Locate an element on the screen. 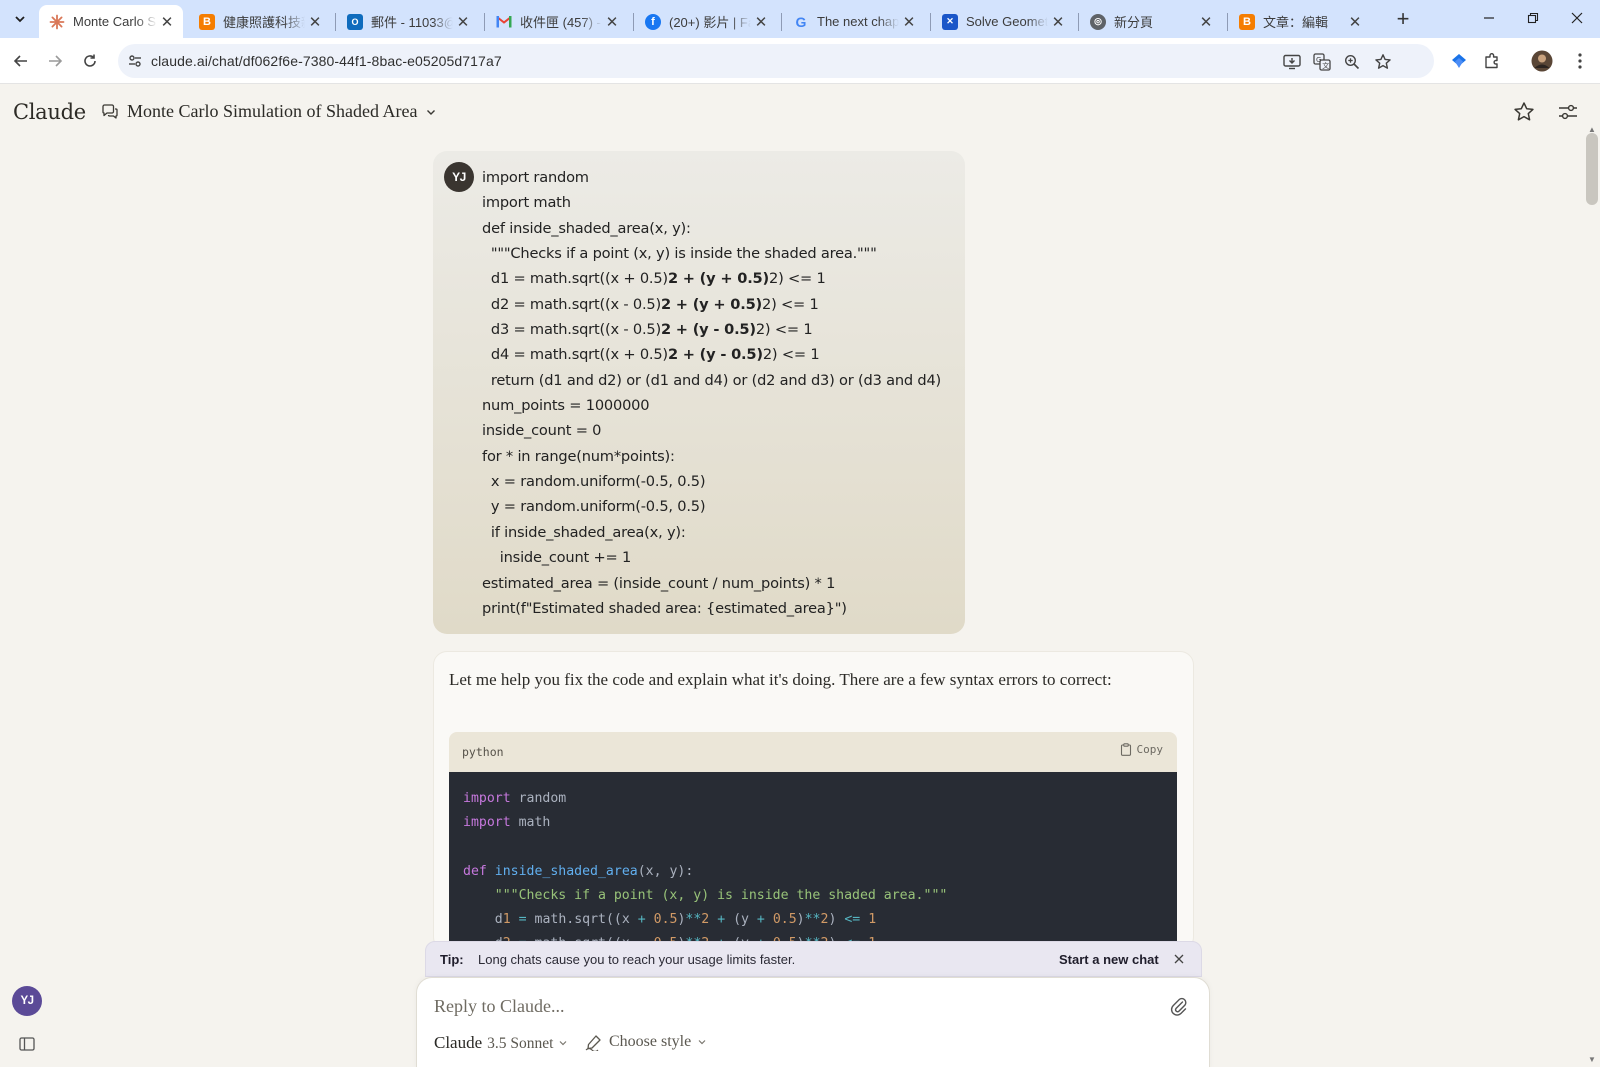 This screenshot has height=1067, width=1600. tab-gmail: 收件匣 (457) - c ✕ is located at coordinates (557, 21).